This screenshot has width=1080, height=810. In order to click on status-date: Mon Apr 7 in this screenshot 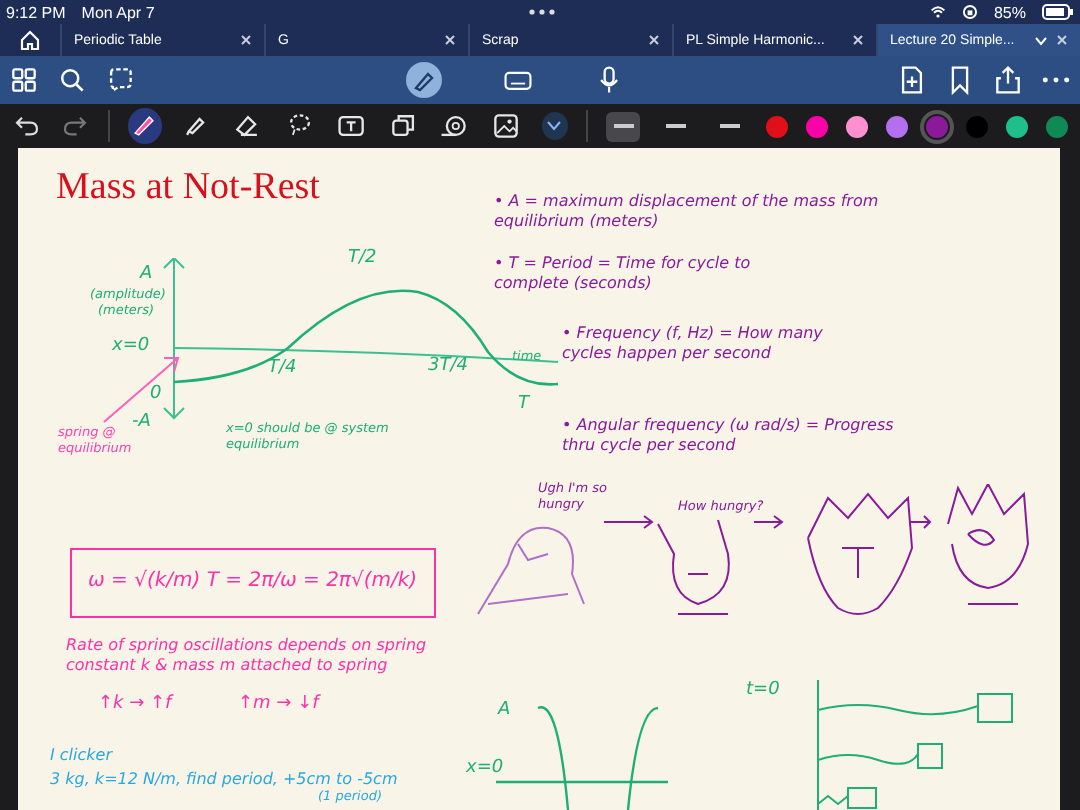, I will do `click(118, 12)`.